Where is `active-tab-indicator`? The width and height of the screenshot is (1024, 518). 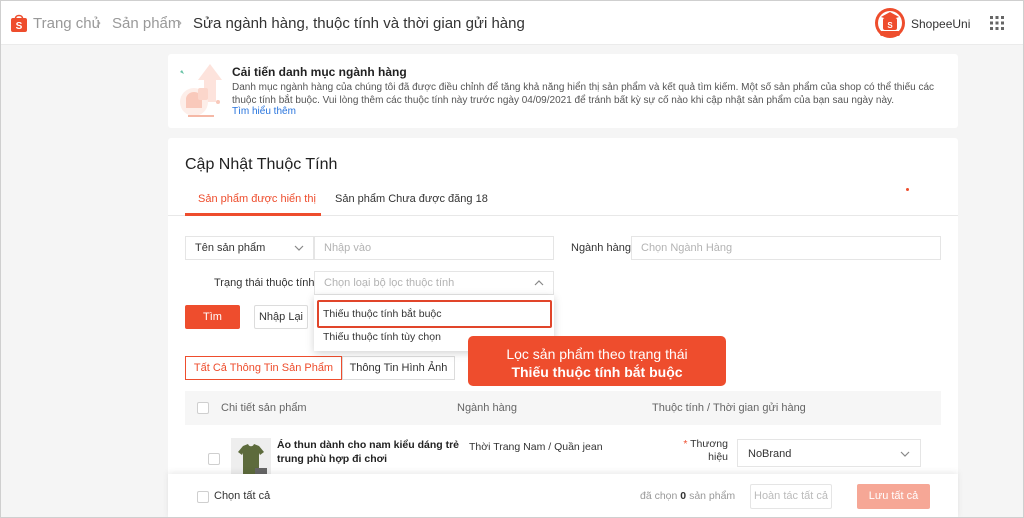 active-tab-indicator is located at coordinates (253, 214).